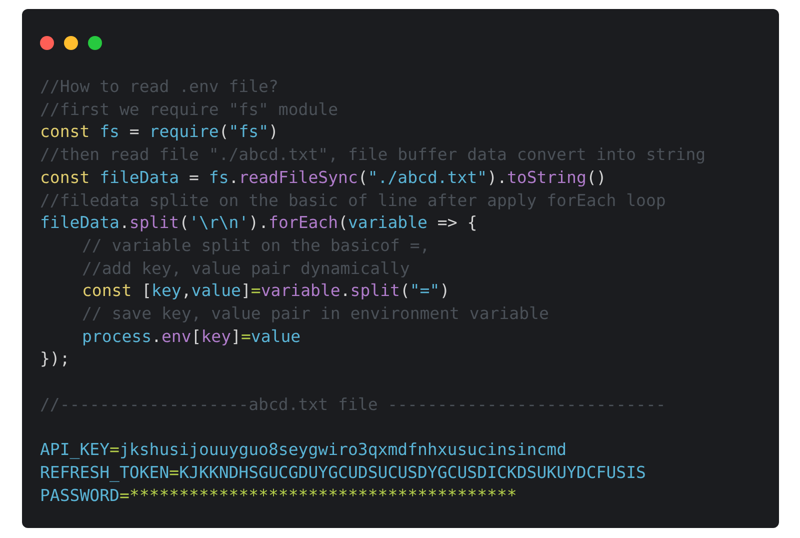  Describe the element at coordinates (373, 155) in the screenshot. I see `code-line: //then read file "./abcd.txt", file buffer data convert into string` at that location.